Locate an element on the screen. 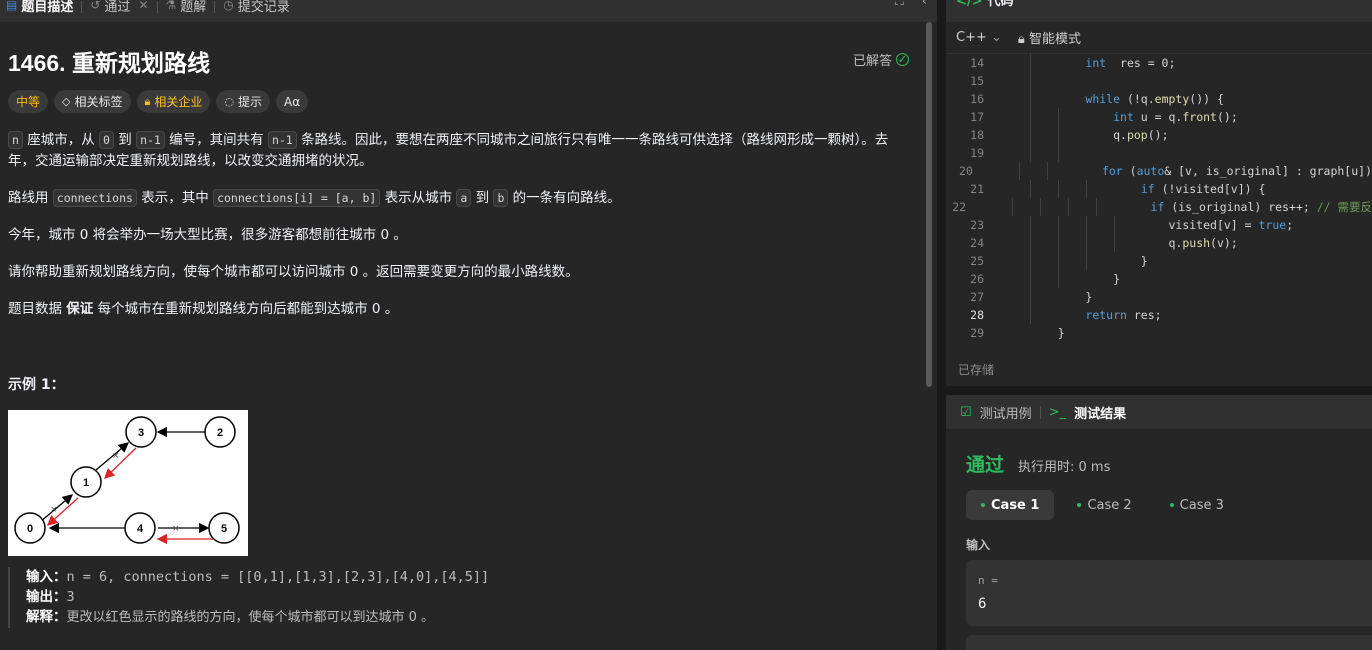 This screenshot has height=650, width=1372. code-line: 24 q.push(v); is located at coordinates (1159, 243).